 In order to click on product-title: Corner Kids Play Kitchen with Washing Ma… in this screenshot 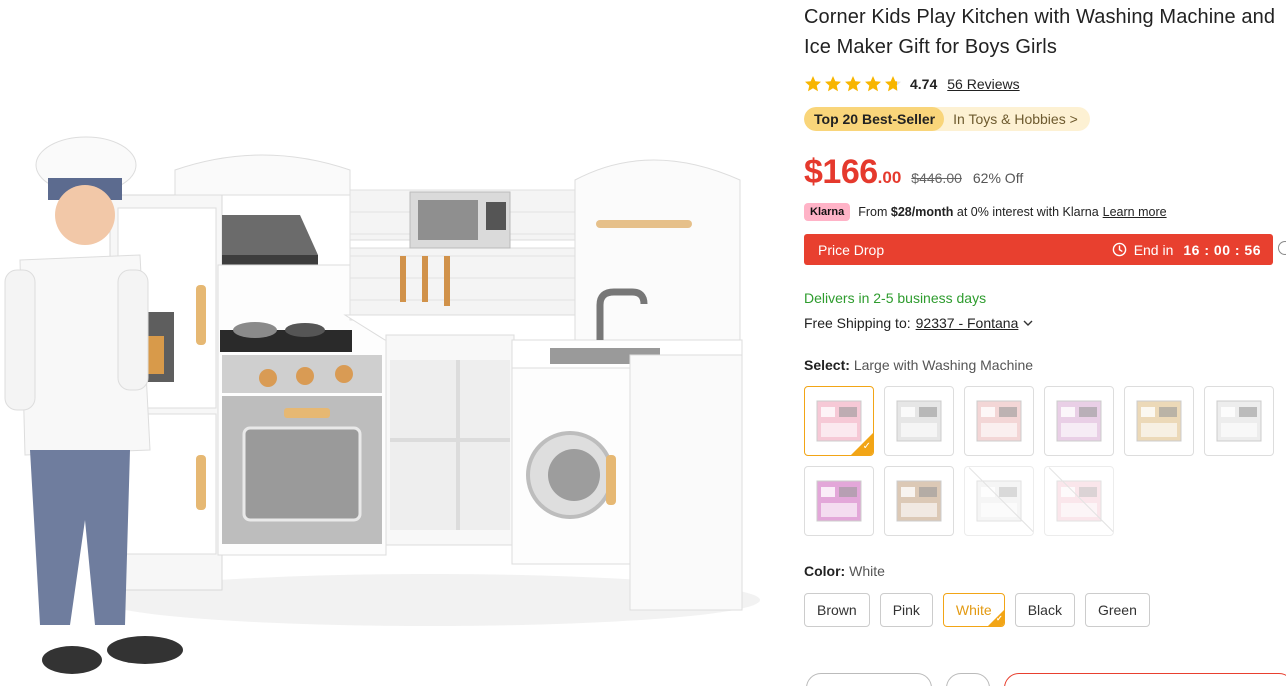, I will do `click(1040, 32)`.